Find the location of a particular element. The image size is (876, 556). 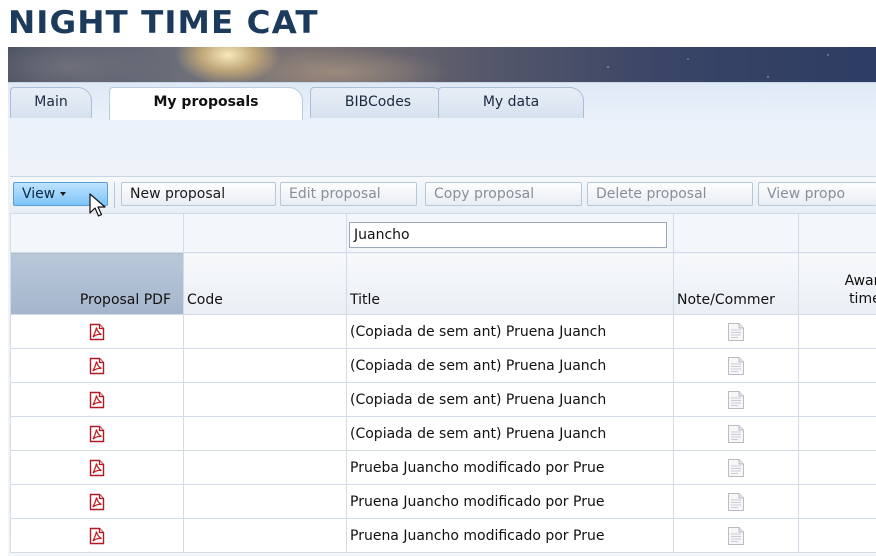

copy-proposal-button: Copy proposal is located at coordinates (503, 194).